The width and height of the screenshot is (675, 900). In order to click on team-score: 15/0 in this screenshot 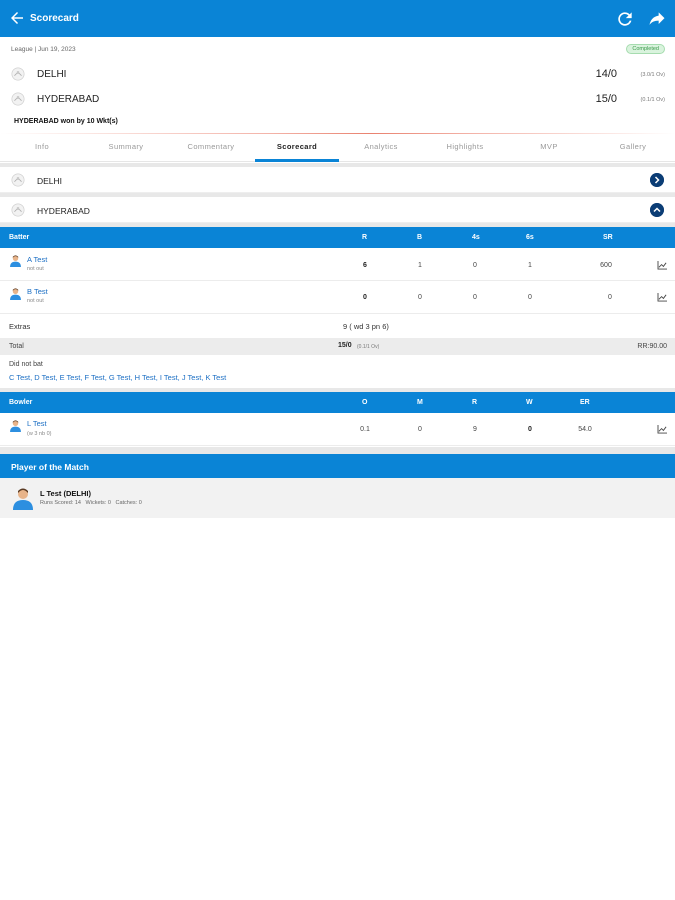, I will do `click(606, 99)`.